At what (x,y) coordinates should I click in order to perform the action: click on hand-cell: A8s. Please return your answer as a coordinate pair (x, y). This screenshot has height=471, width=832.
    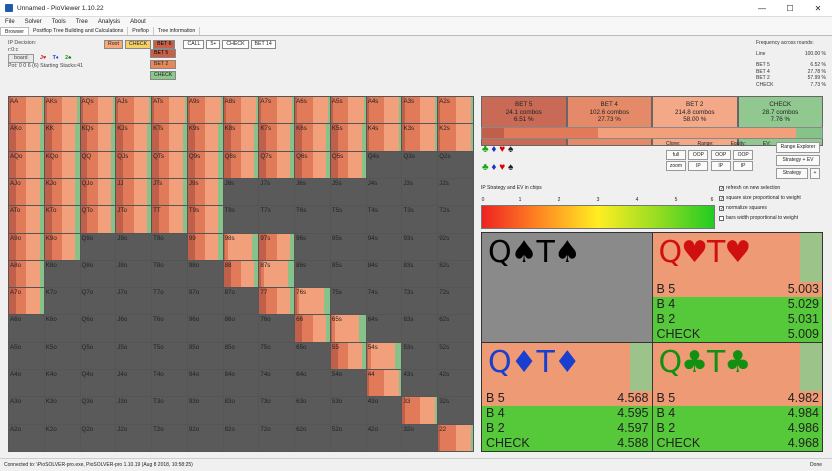
    Looking at the image, I should click on (241, 110).